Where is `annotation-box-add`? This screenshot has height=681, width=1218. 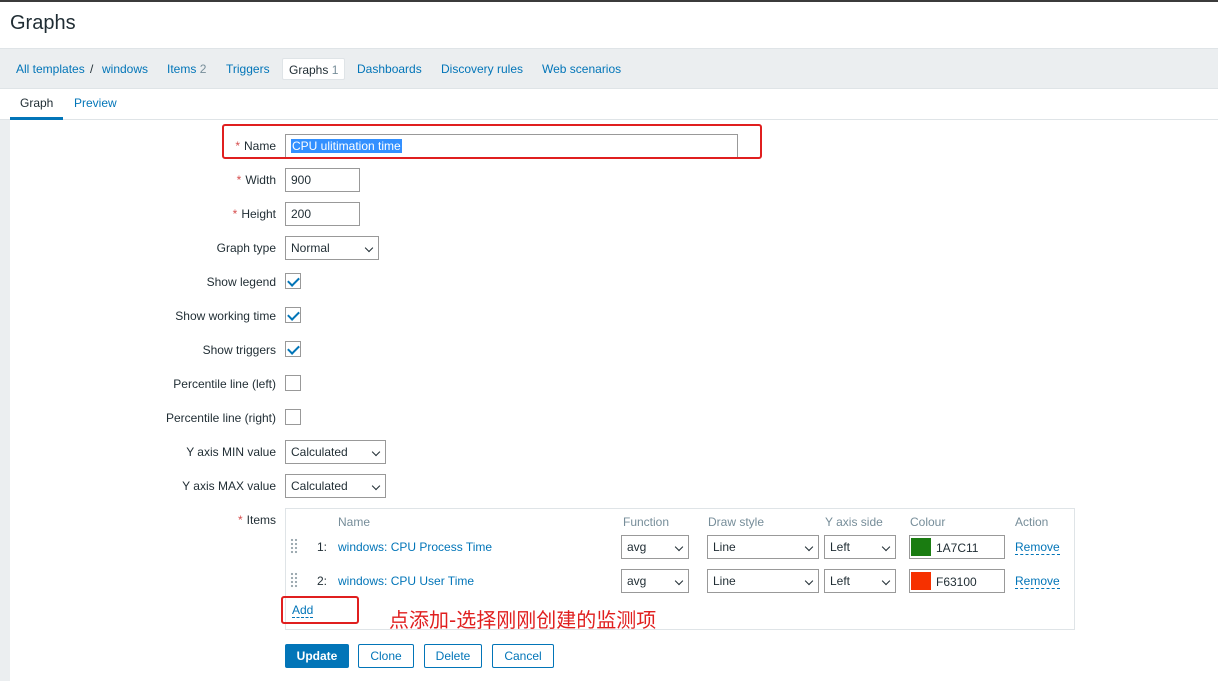 annotation-box-add is located at coordinates (320, 610).